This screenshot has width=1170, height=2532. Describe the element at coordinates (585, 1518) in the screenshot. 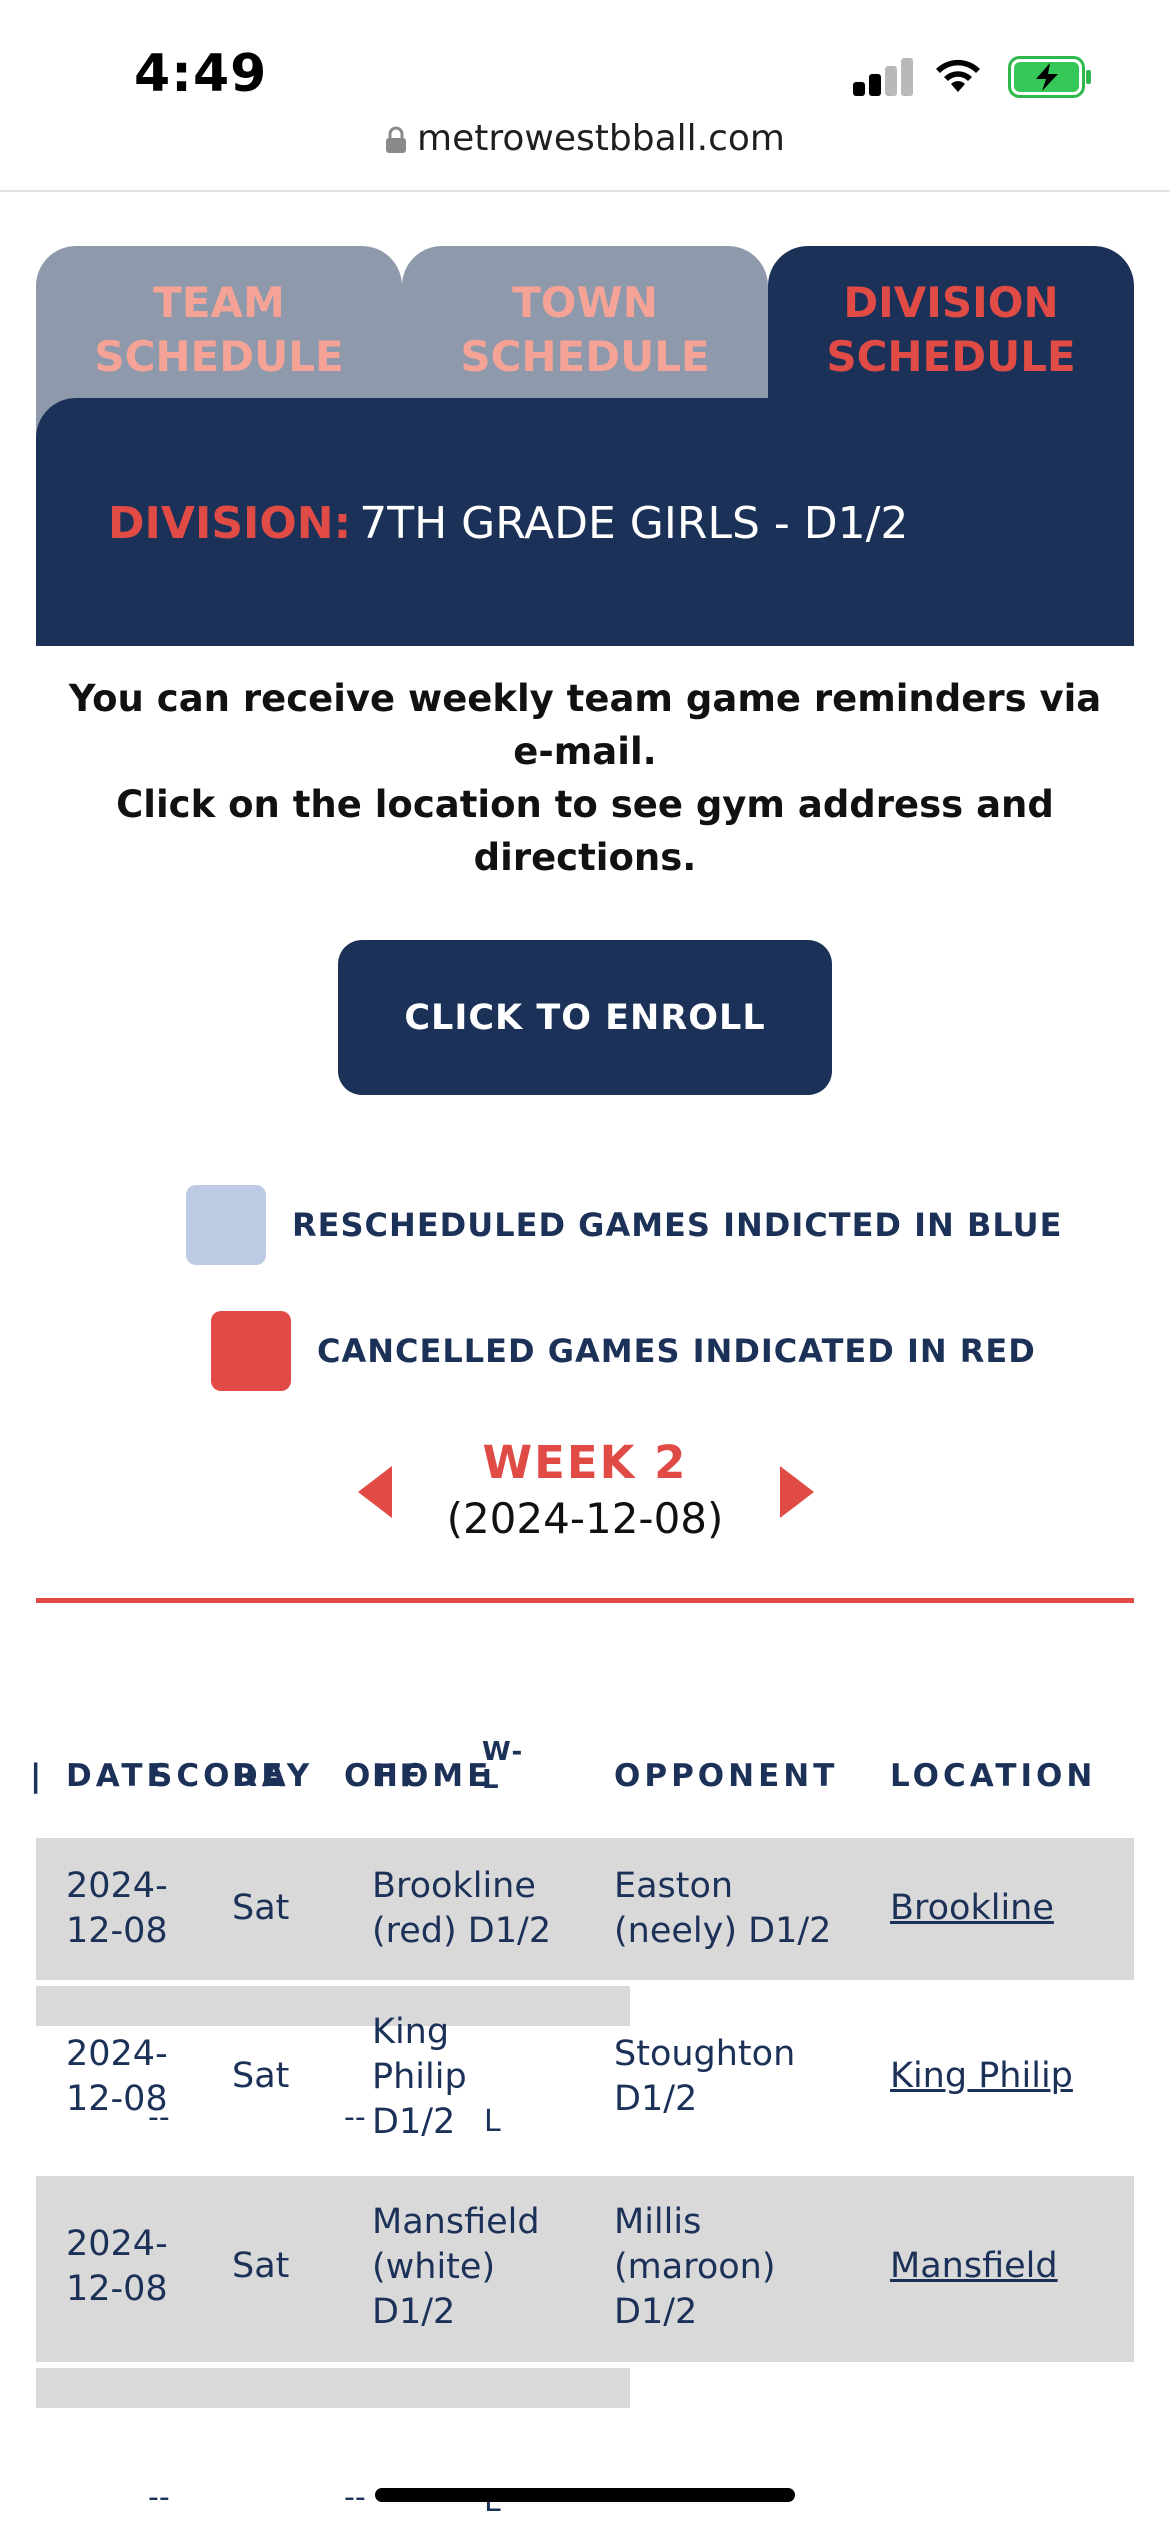

I see `week-date: (2024-12-08)` at that location.